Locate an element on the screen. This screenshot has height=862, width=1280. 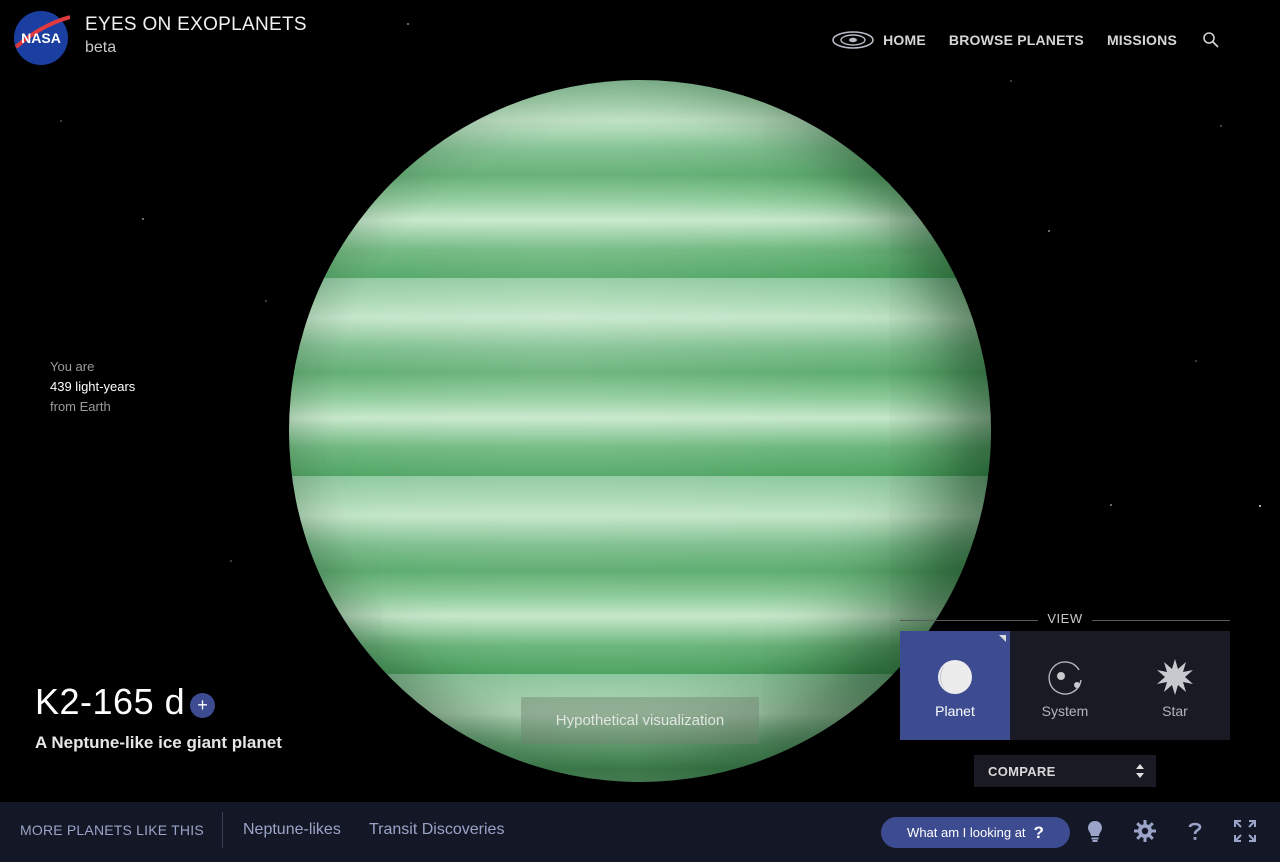
distance-readout: You are 439 light-years from Earth is located at coordinates (92, 387).